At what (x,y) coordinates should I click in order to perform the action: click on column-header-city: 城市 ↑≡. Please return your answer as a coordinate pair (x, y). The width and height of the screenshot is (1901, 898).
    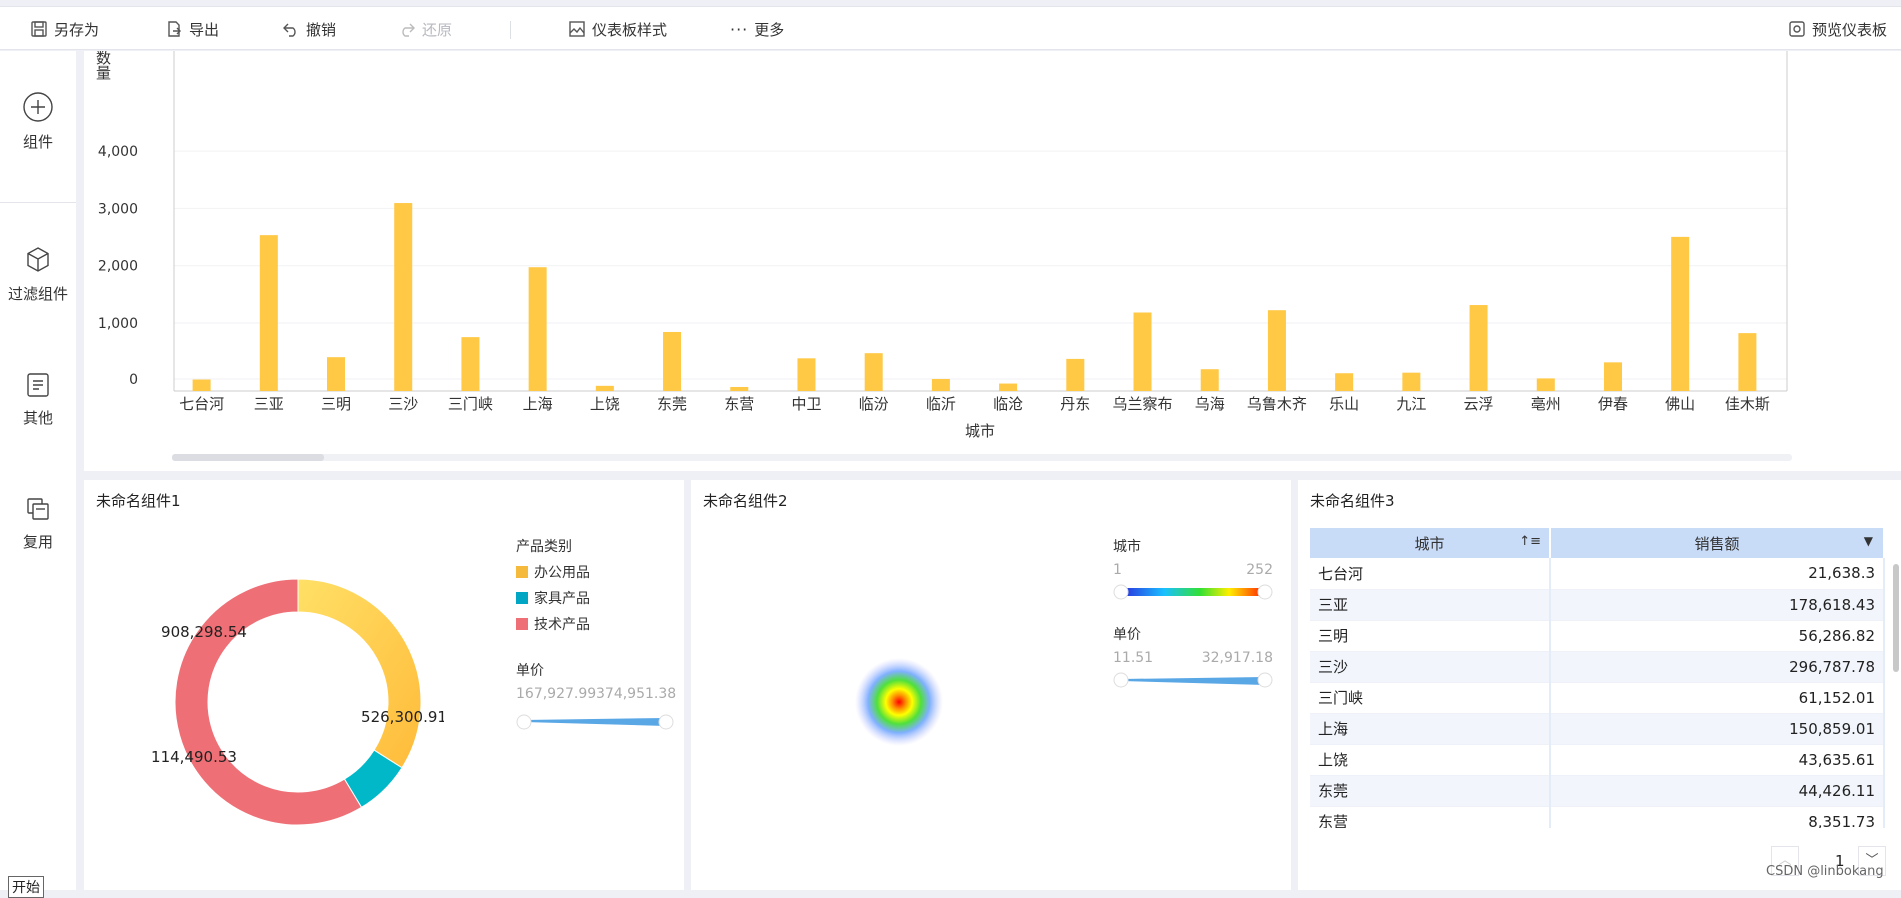
    Looking at the image, I should click on (1430, 543).